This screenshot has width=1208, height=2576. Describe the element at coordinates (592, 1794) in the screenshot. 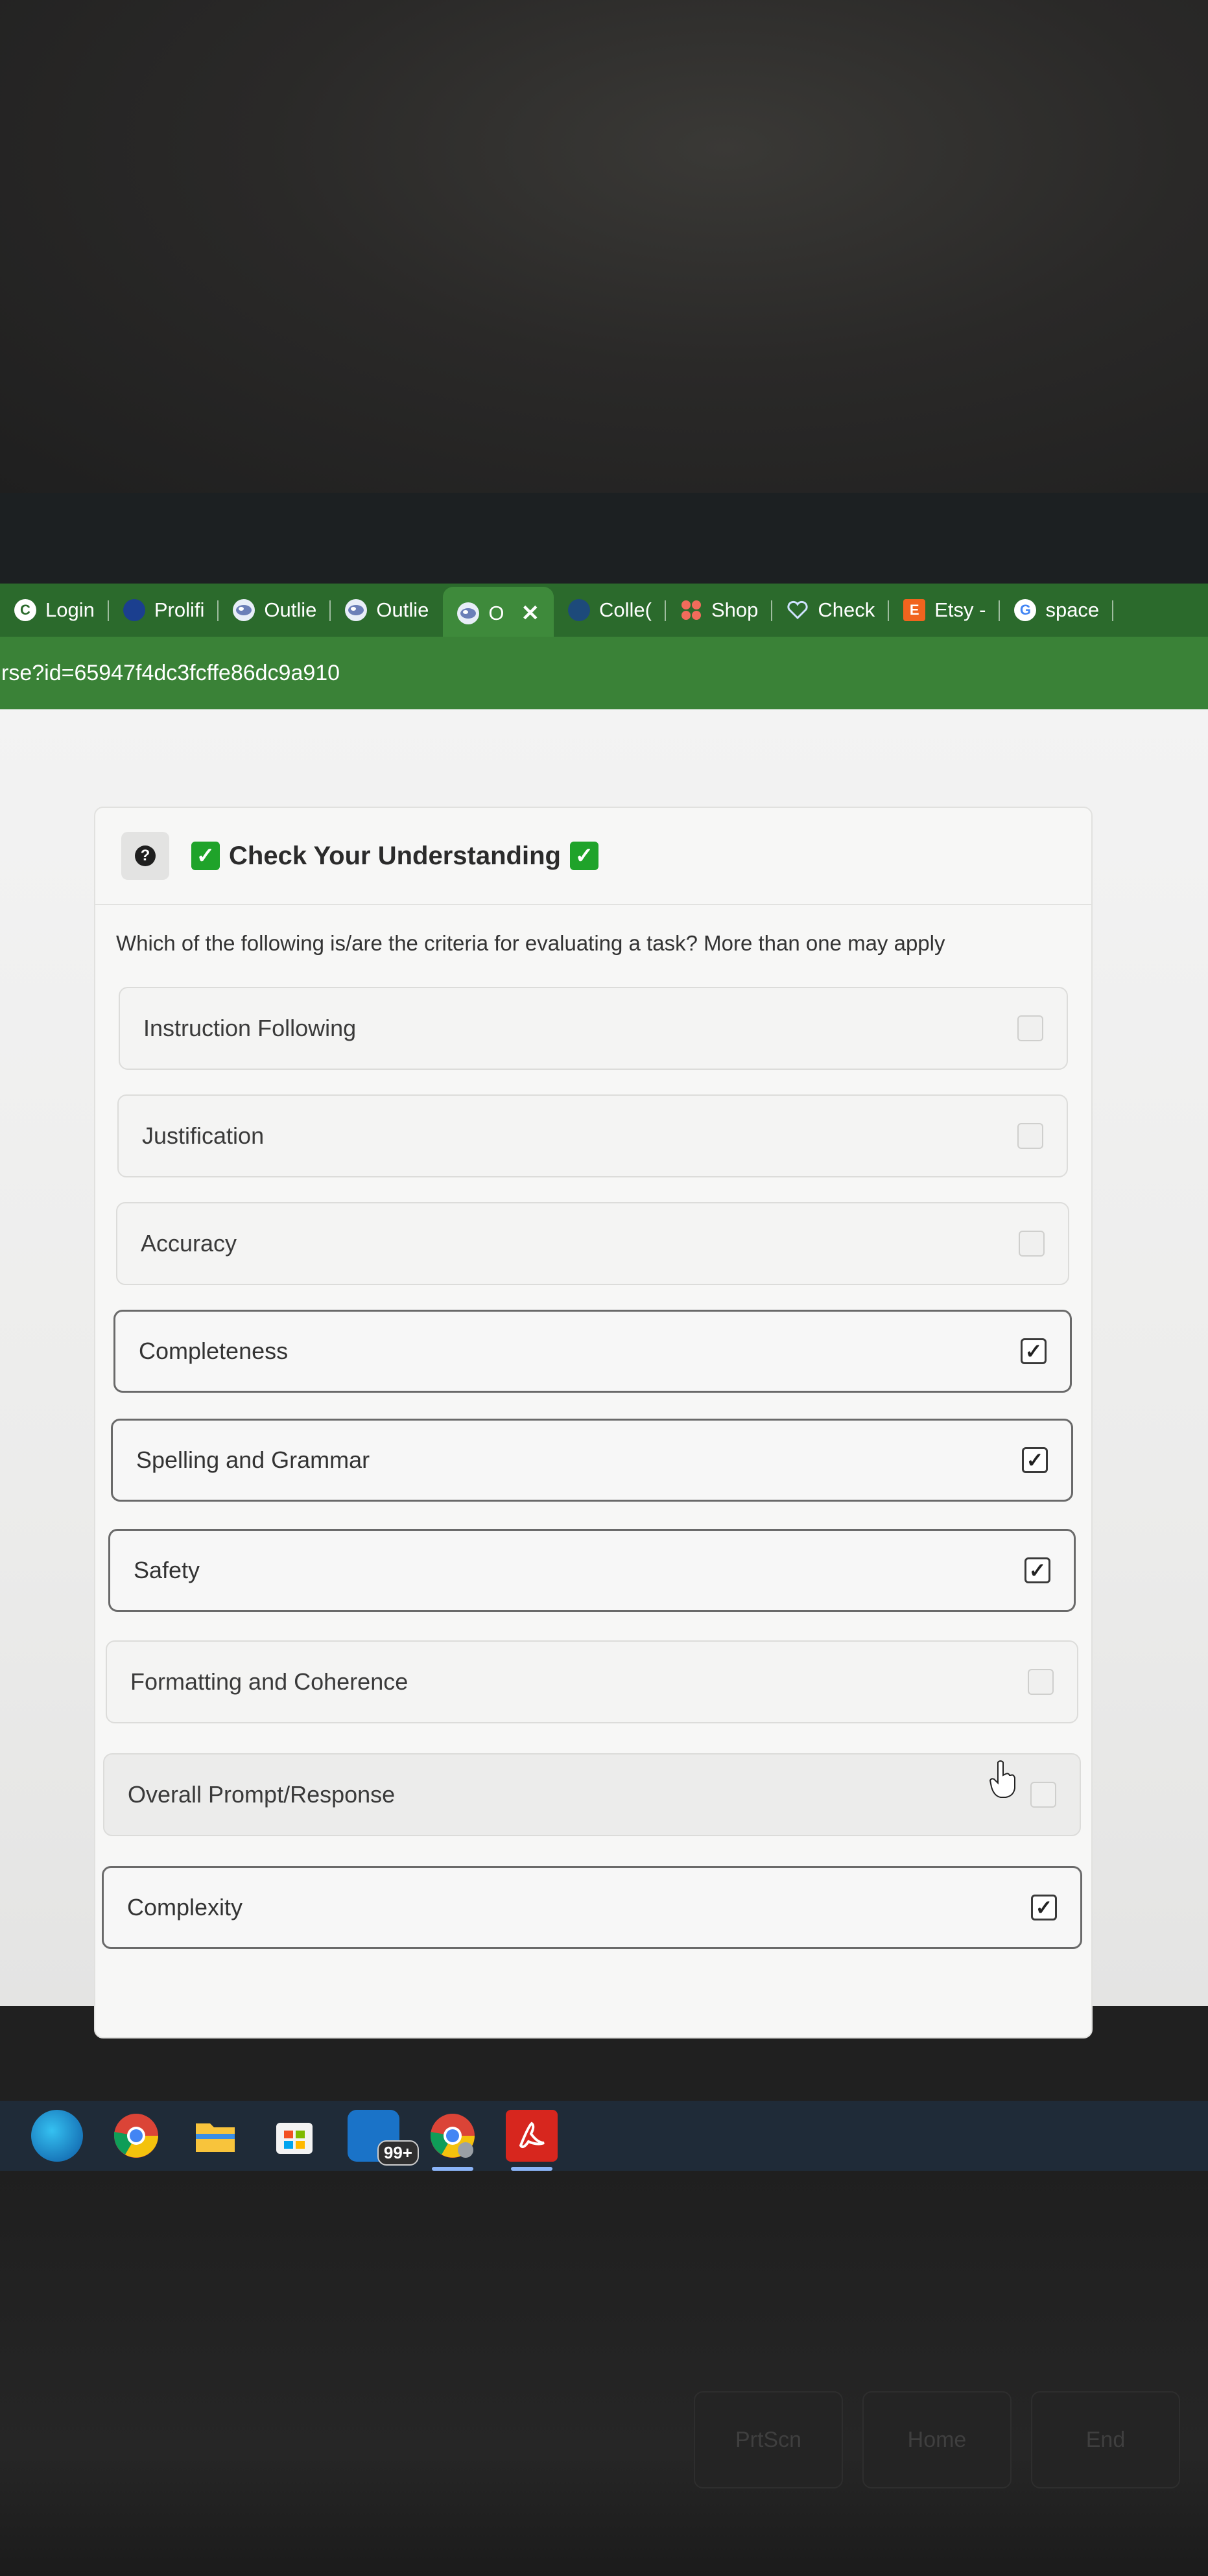

I see `option-overall-prompt-response: Overall Prompt/Response` at that location.